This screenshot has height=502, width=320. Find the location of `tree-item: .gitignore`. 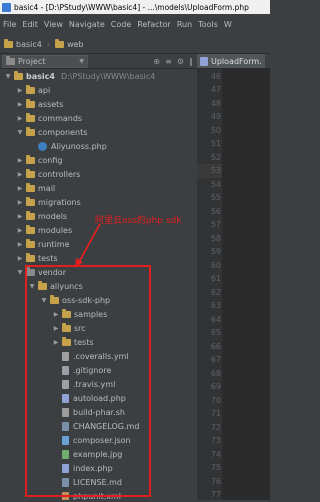

tree-item: .gitignore is located at coordinates (98, 370).